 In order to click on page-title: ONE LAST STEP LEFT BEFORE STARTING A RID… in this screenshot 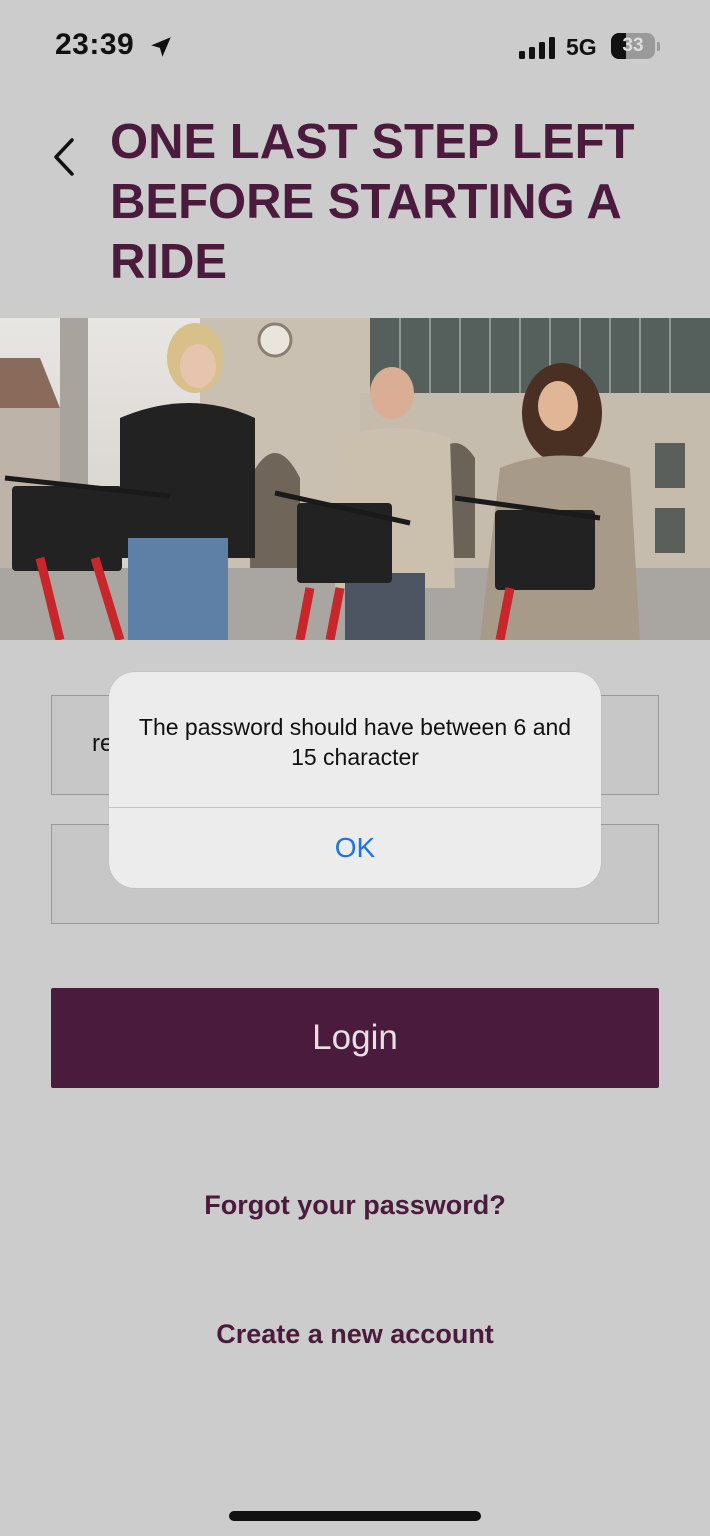, I will do `click(372, 202)`.